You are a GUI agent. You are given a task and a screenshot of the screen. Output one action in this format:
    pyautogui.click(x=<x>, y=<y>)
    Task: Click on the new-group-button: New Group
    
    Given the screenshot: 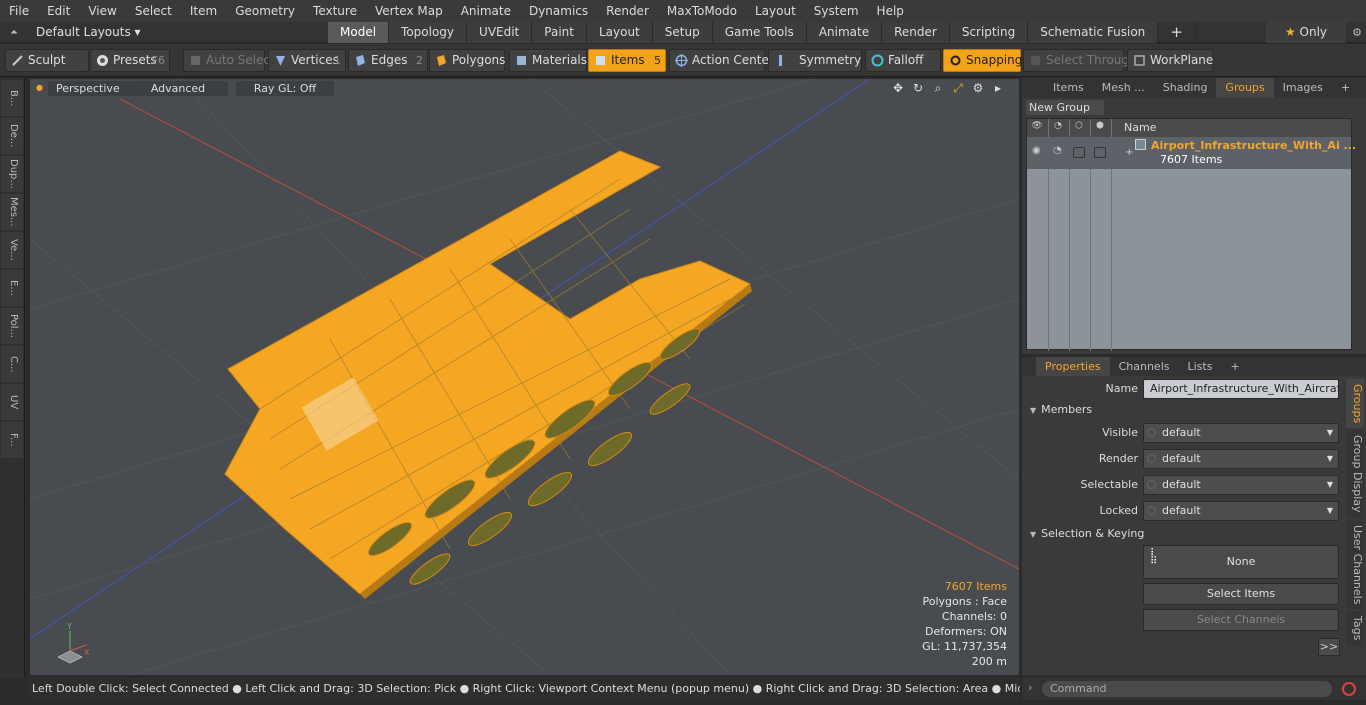 What is the action you would take?
    pyautogui.click(x=1065, y=107)
    